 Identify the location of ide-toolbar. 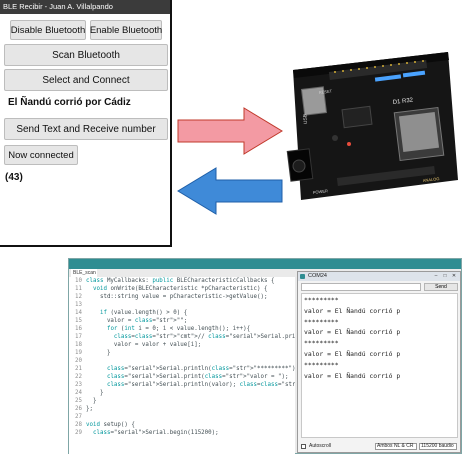
(265, 264).